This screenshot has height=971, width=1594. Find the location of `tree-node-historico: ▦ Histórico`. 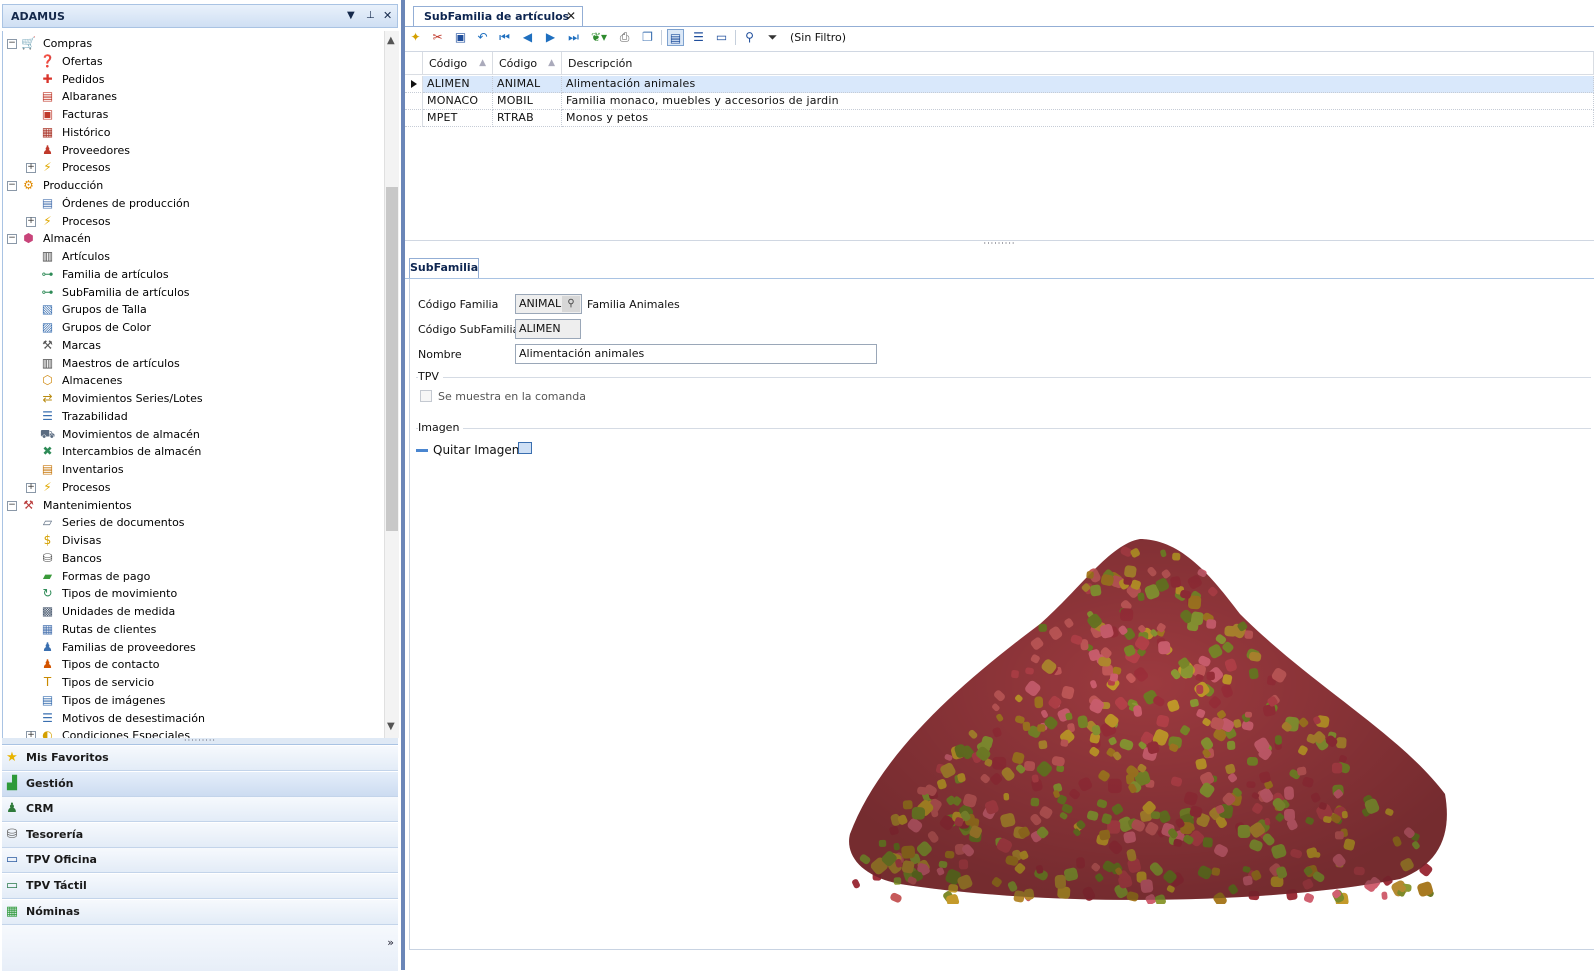

tree-node-historico: ▦ Histórico is located at coordinates (193, 132).